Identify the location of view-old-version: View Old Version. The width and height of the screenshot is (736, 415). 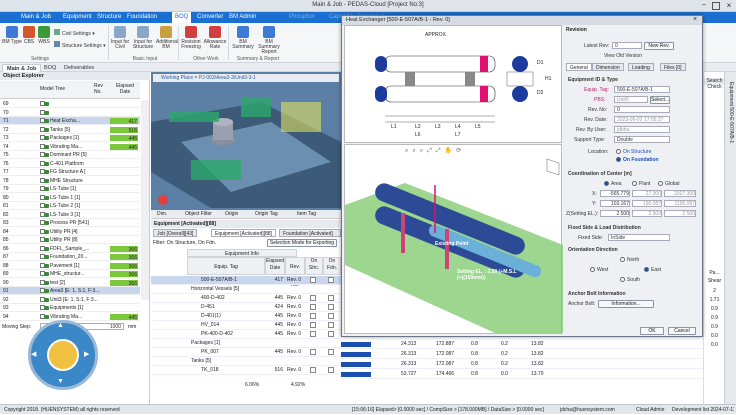
(623, 56).